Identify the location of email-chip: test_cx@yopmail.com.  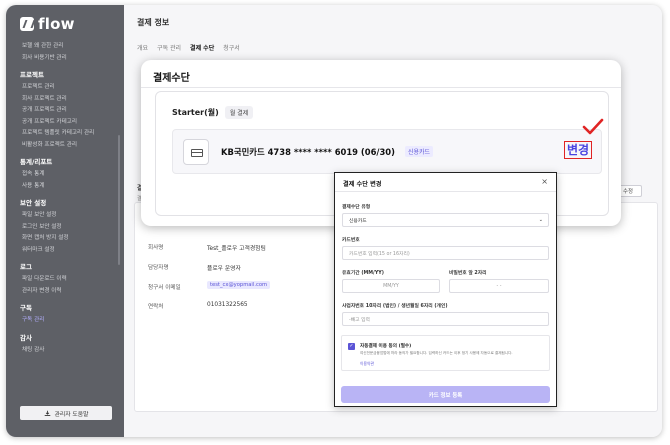
(239, 285).